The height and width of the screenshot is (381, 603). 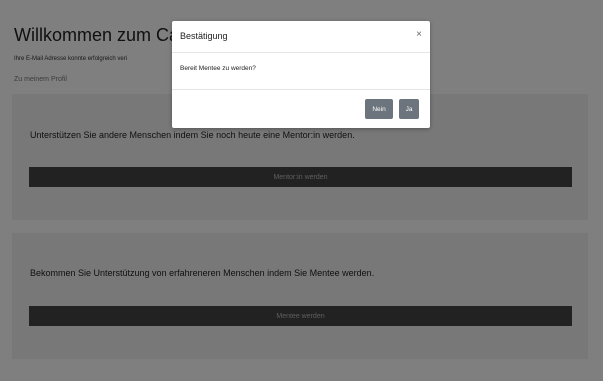 I want to click on dialog-header: Bestätigung ×, so click(x=301, y=37).